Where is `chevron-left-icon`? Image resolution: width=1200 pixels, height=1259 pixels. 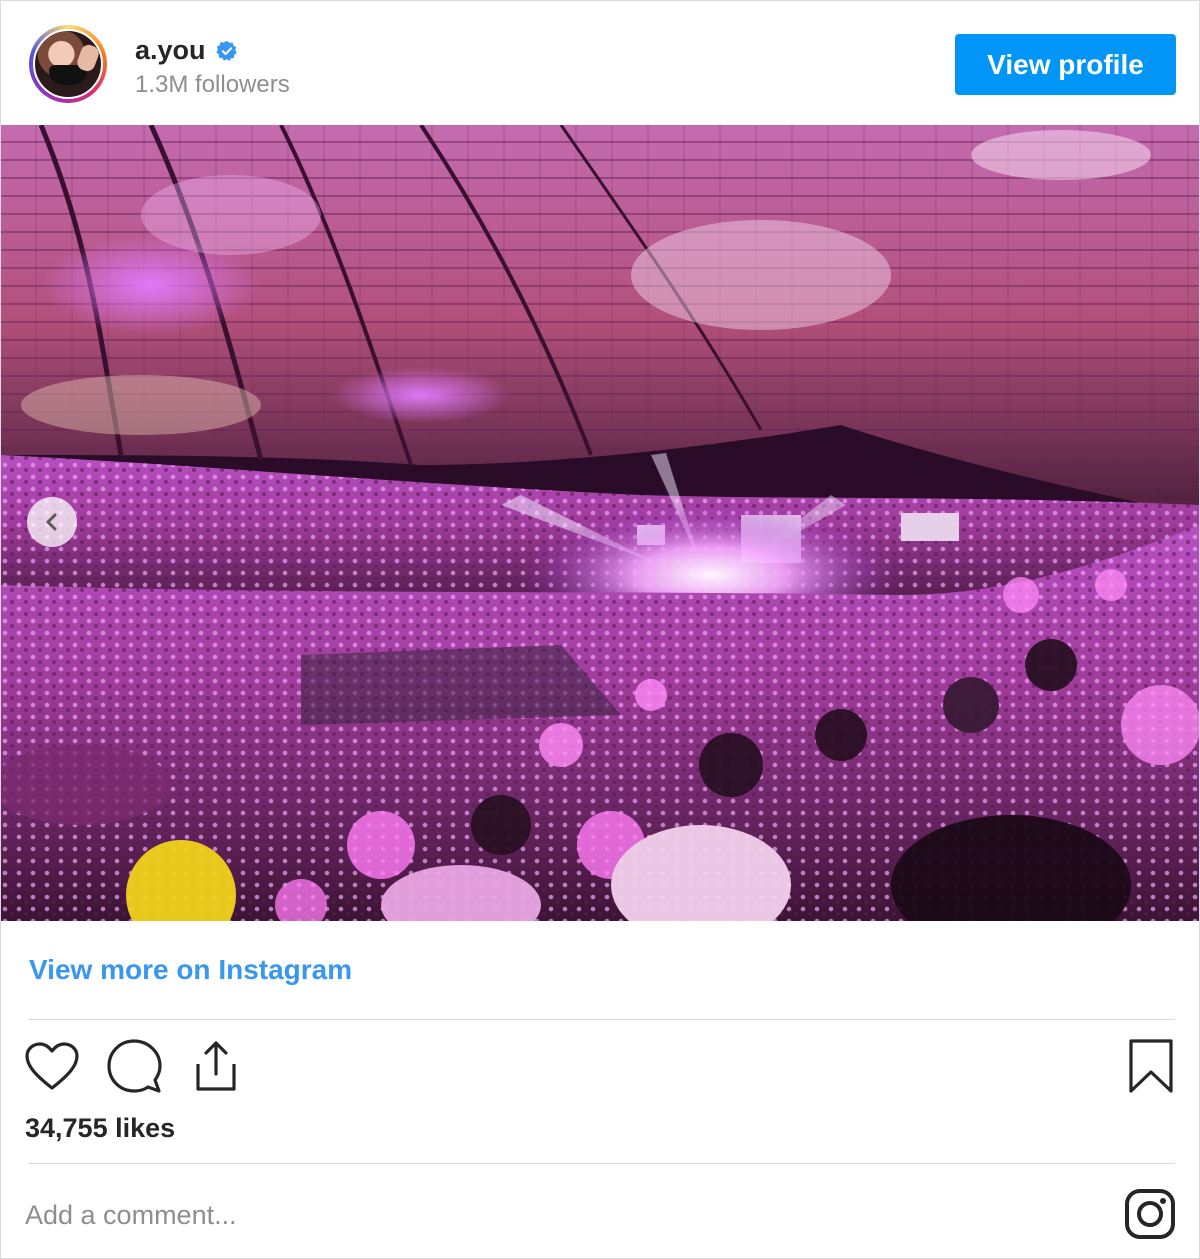
chevron-left-icon is located at coordinates (51, 522).